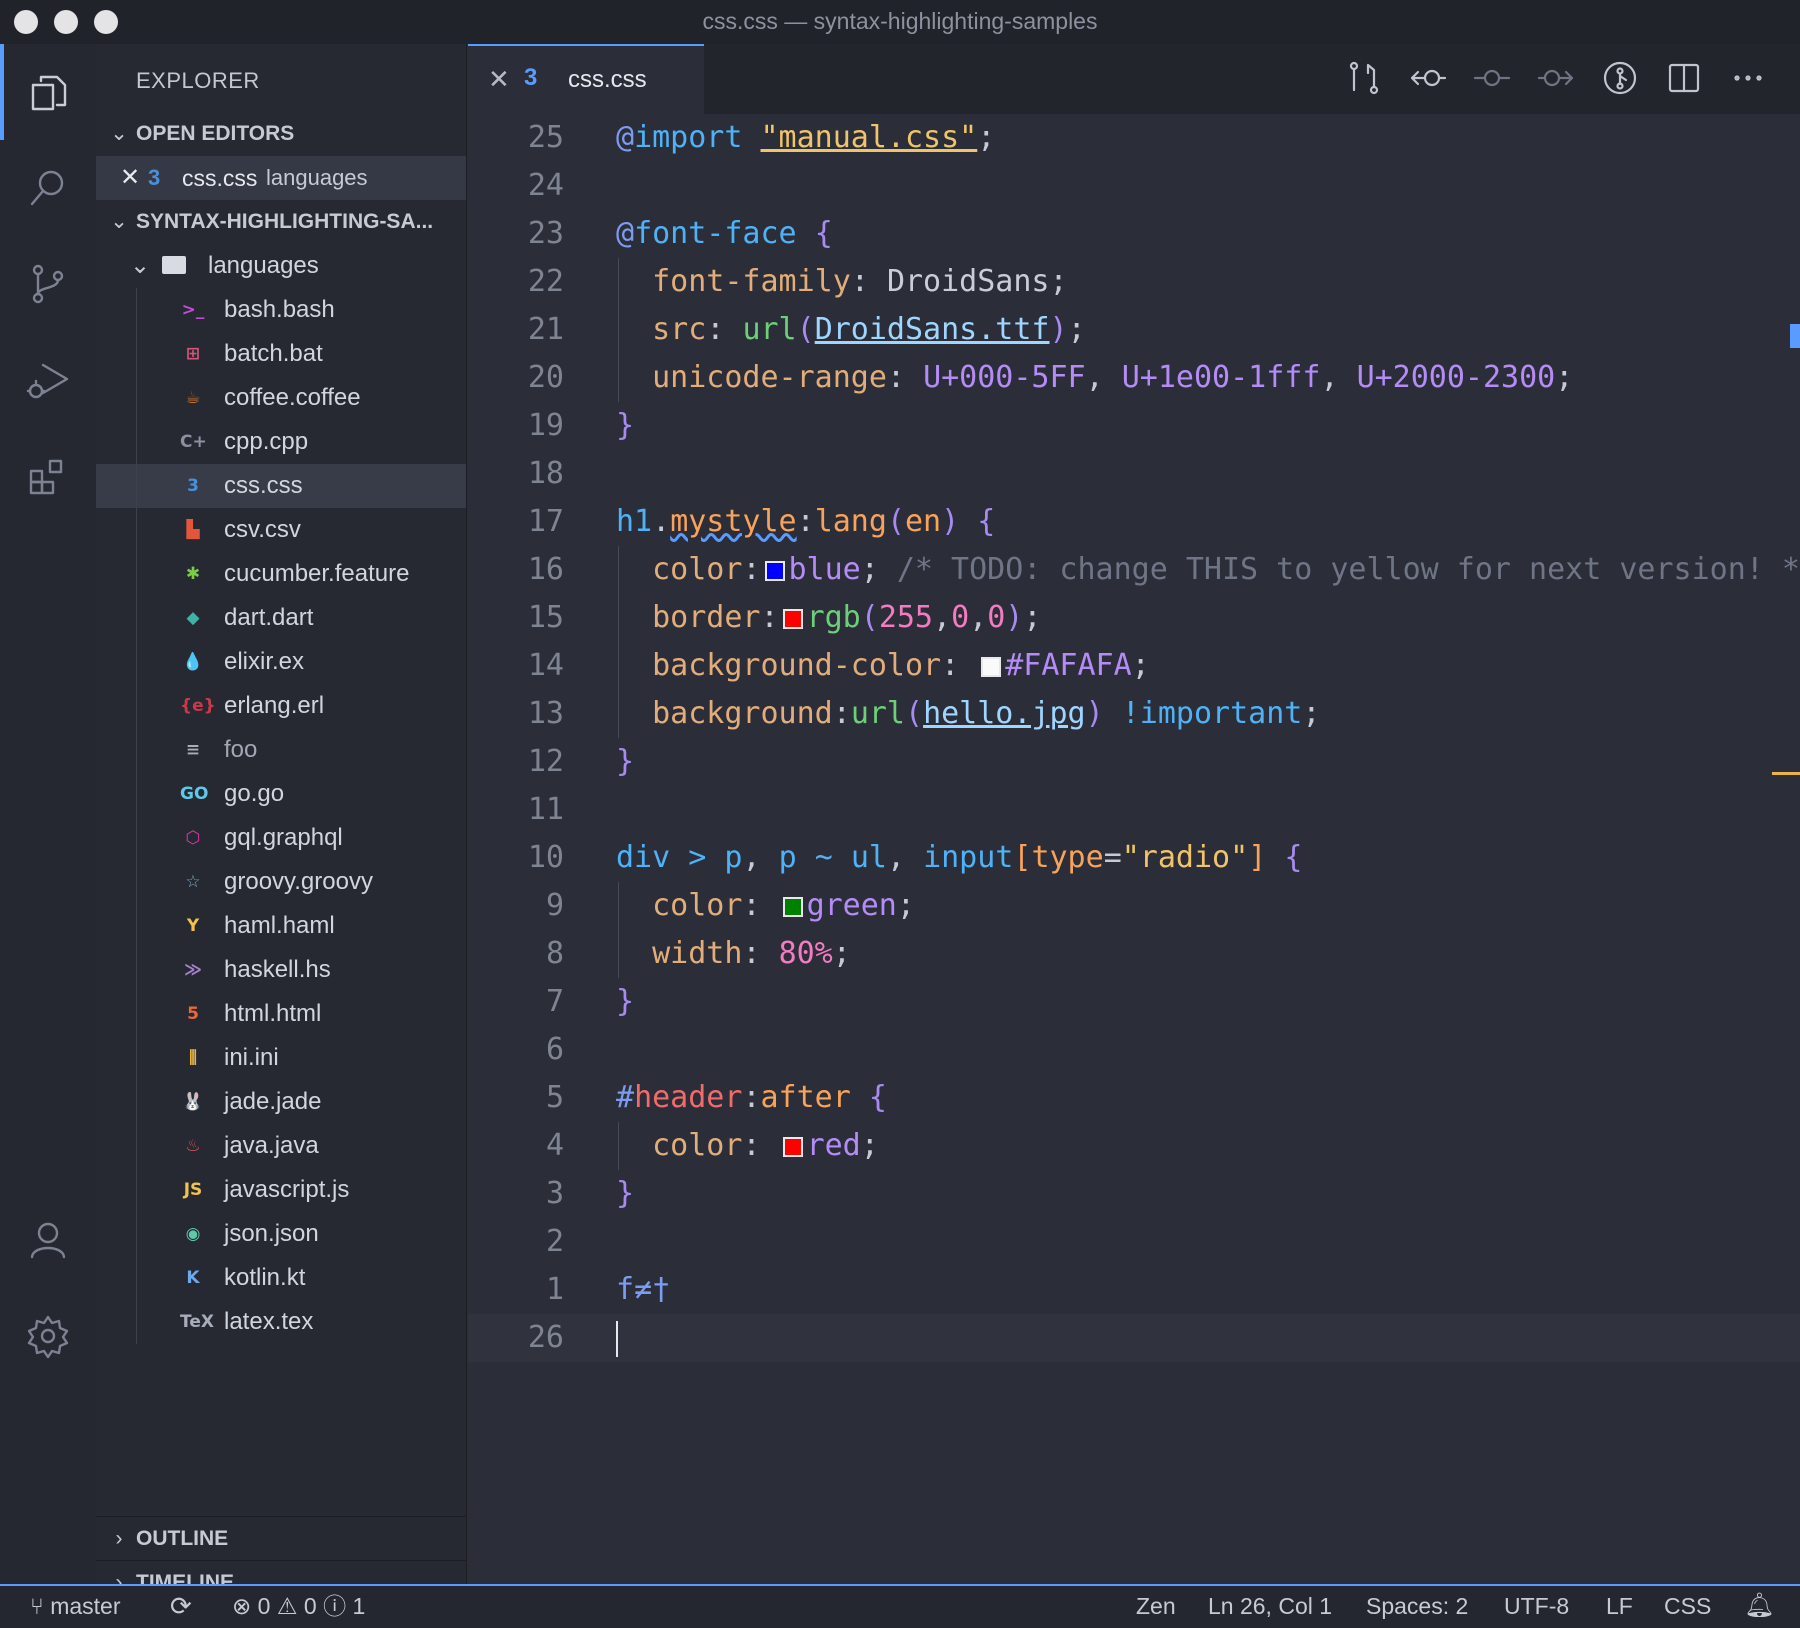 The height and width of the screenshot is (1628, 1800). What do you see at coordinates (281, 574) in the screenshot?
I see `file-item: ✱ cucumber.feature` at bounding box center [281, 574].